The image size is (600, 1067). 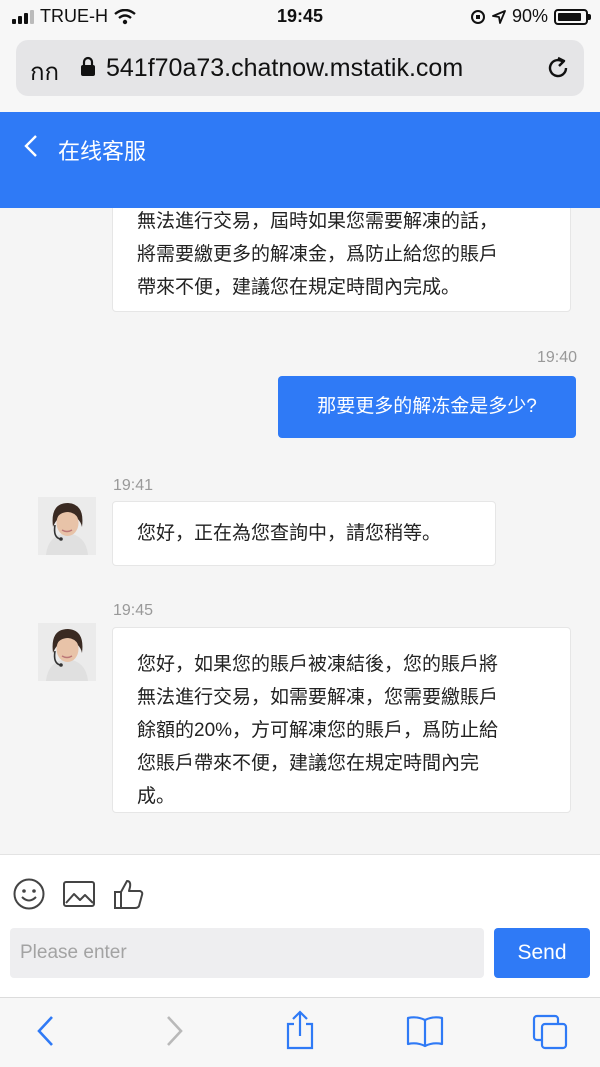 I want to click on reload-icon, so click(x=558, y=68).